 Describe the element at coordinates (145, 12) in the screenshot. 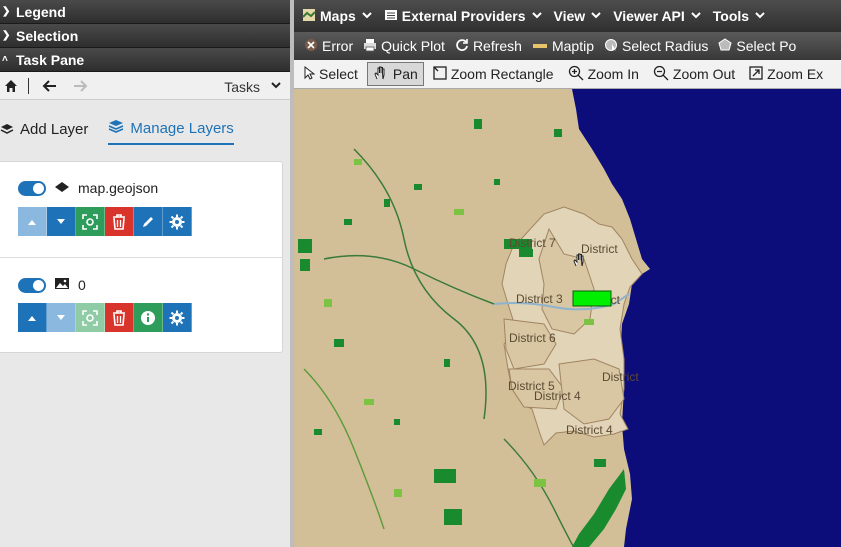

I see `legend-header: ❯ Legend` at that location.